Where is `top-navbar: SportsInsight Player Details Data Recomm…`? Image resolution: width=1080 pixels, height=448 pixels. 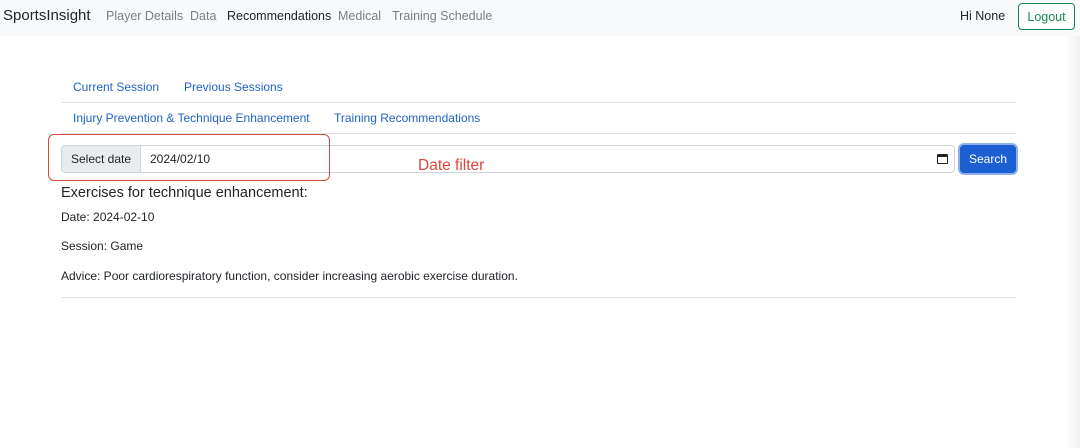 top-navbar: SportsInsight Player Details Data Recomm… is located at coordinates (540, 18).